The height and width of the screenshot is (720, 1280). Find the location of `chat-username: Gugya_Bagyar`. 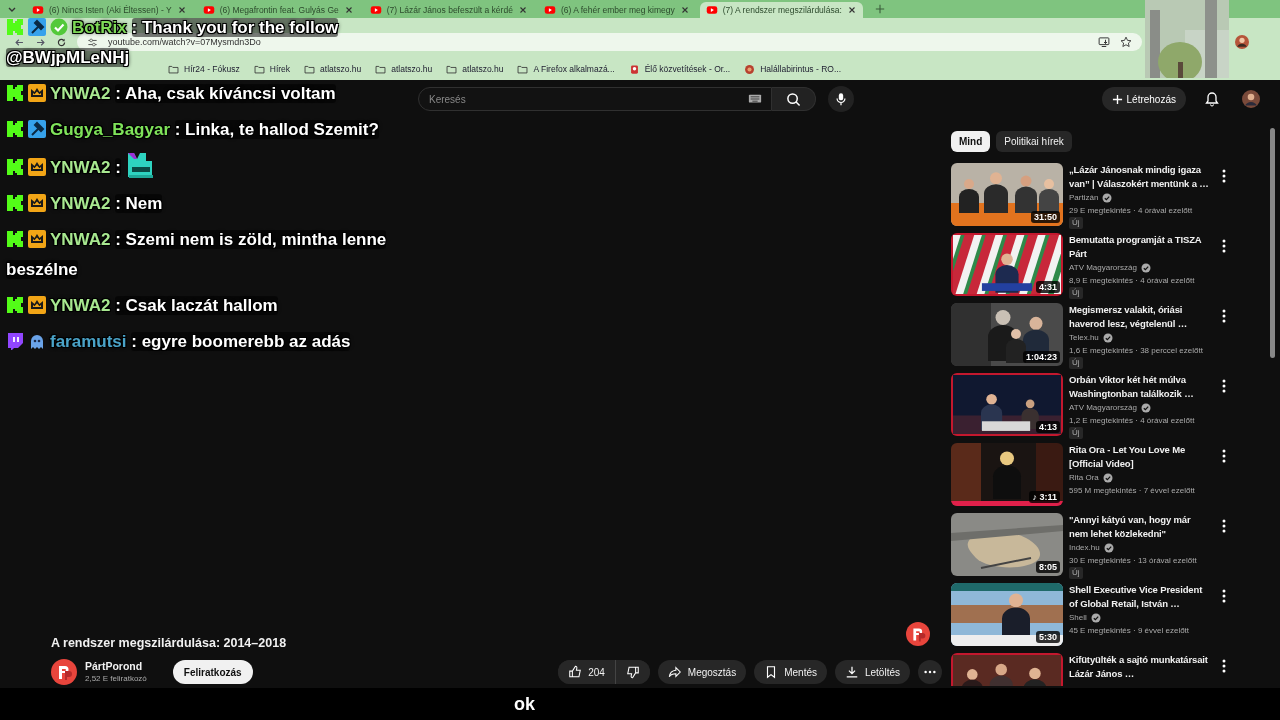

chat-username: Gugya_Bagyar is located at coordinates (110, 129).